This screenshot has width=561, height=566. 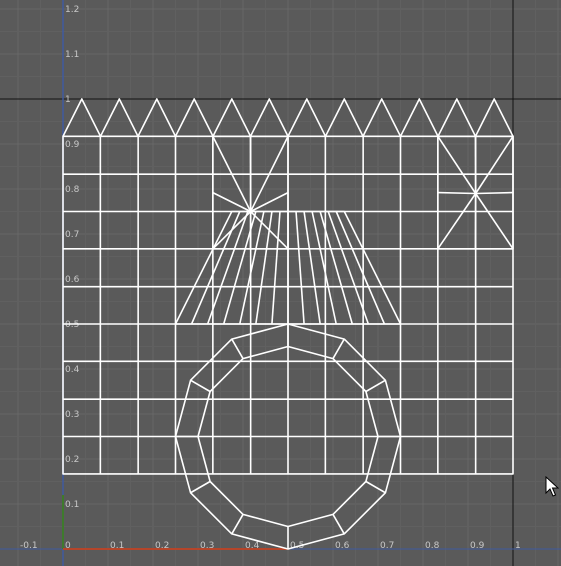 I want to click on v-tick-label: 0.9, so click(x=72, y=145).